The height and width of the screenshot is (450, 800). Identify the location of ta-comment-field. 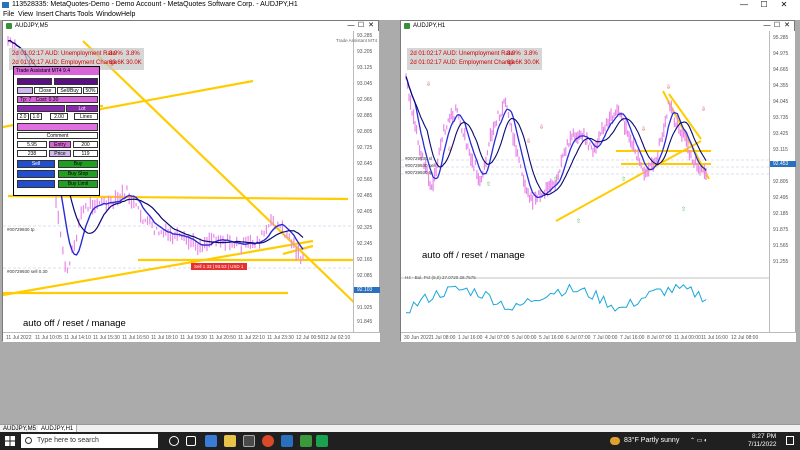
(57, 127).